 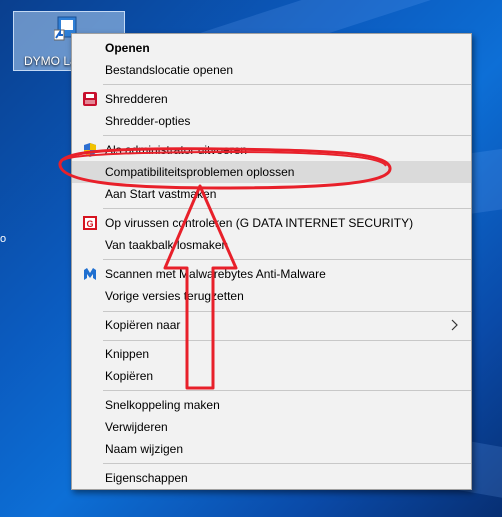 I want to click on shredder-icon, so click(x=90, y=99).